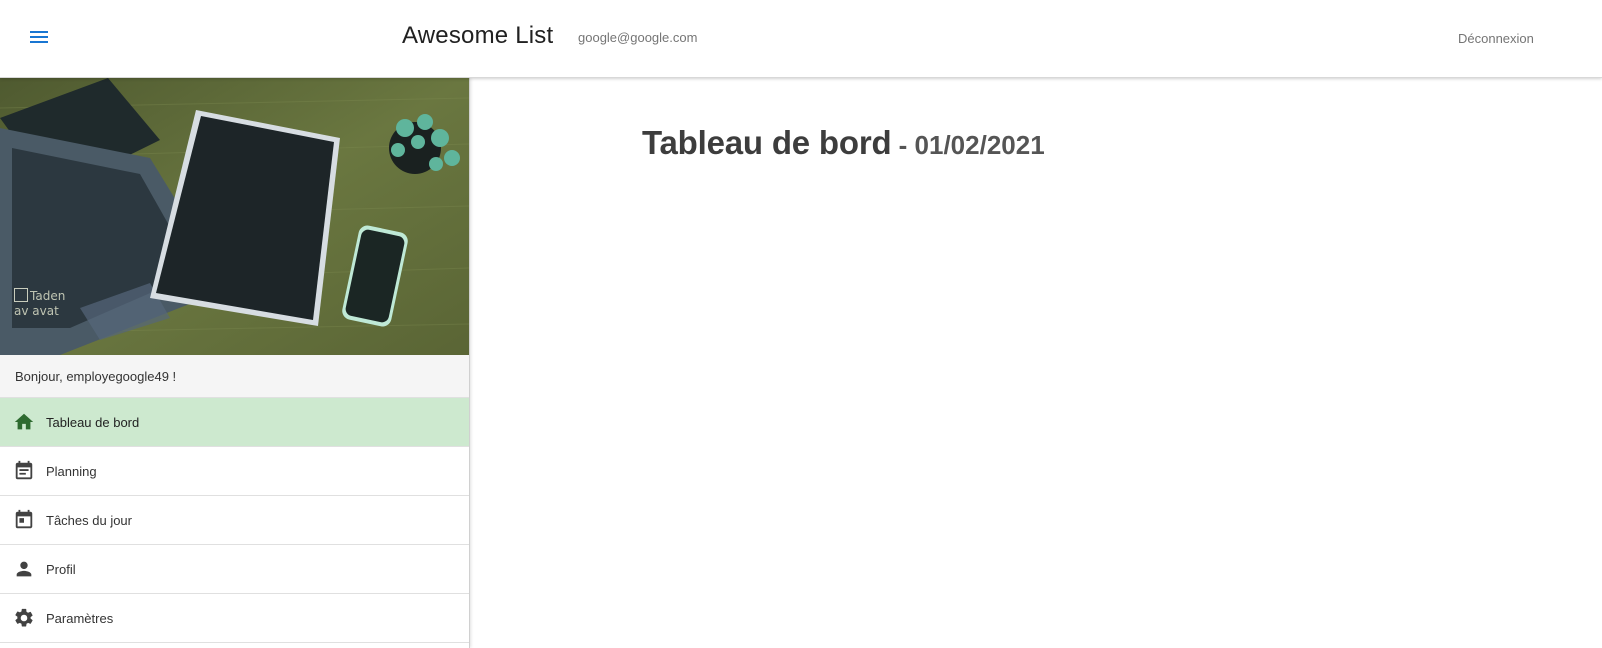 The height and width of the screenshot is (648, 1602). Describe the element at coordinates (979, 145) in the screenshot. I see `page-date: 01/02/2021` at that location.